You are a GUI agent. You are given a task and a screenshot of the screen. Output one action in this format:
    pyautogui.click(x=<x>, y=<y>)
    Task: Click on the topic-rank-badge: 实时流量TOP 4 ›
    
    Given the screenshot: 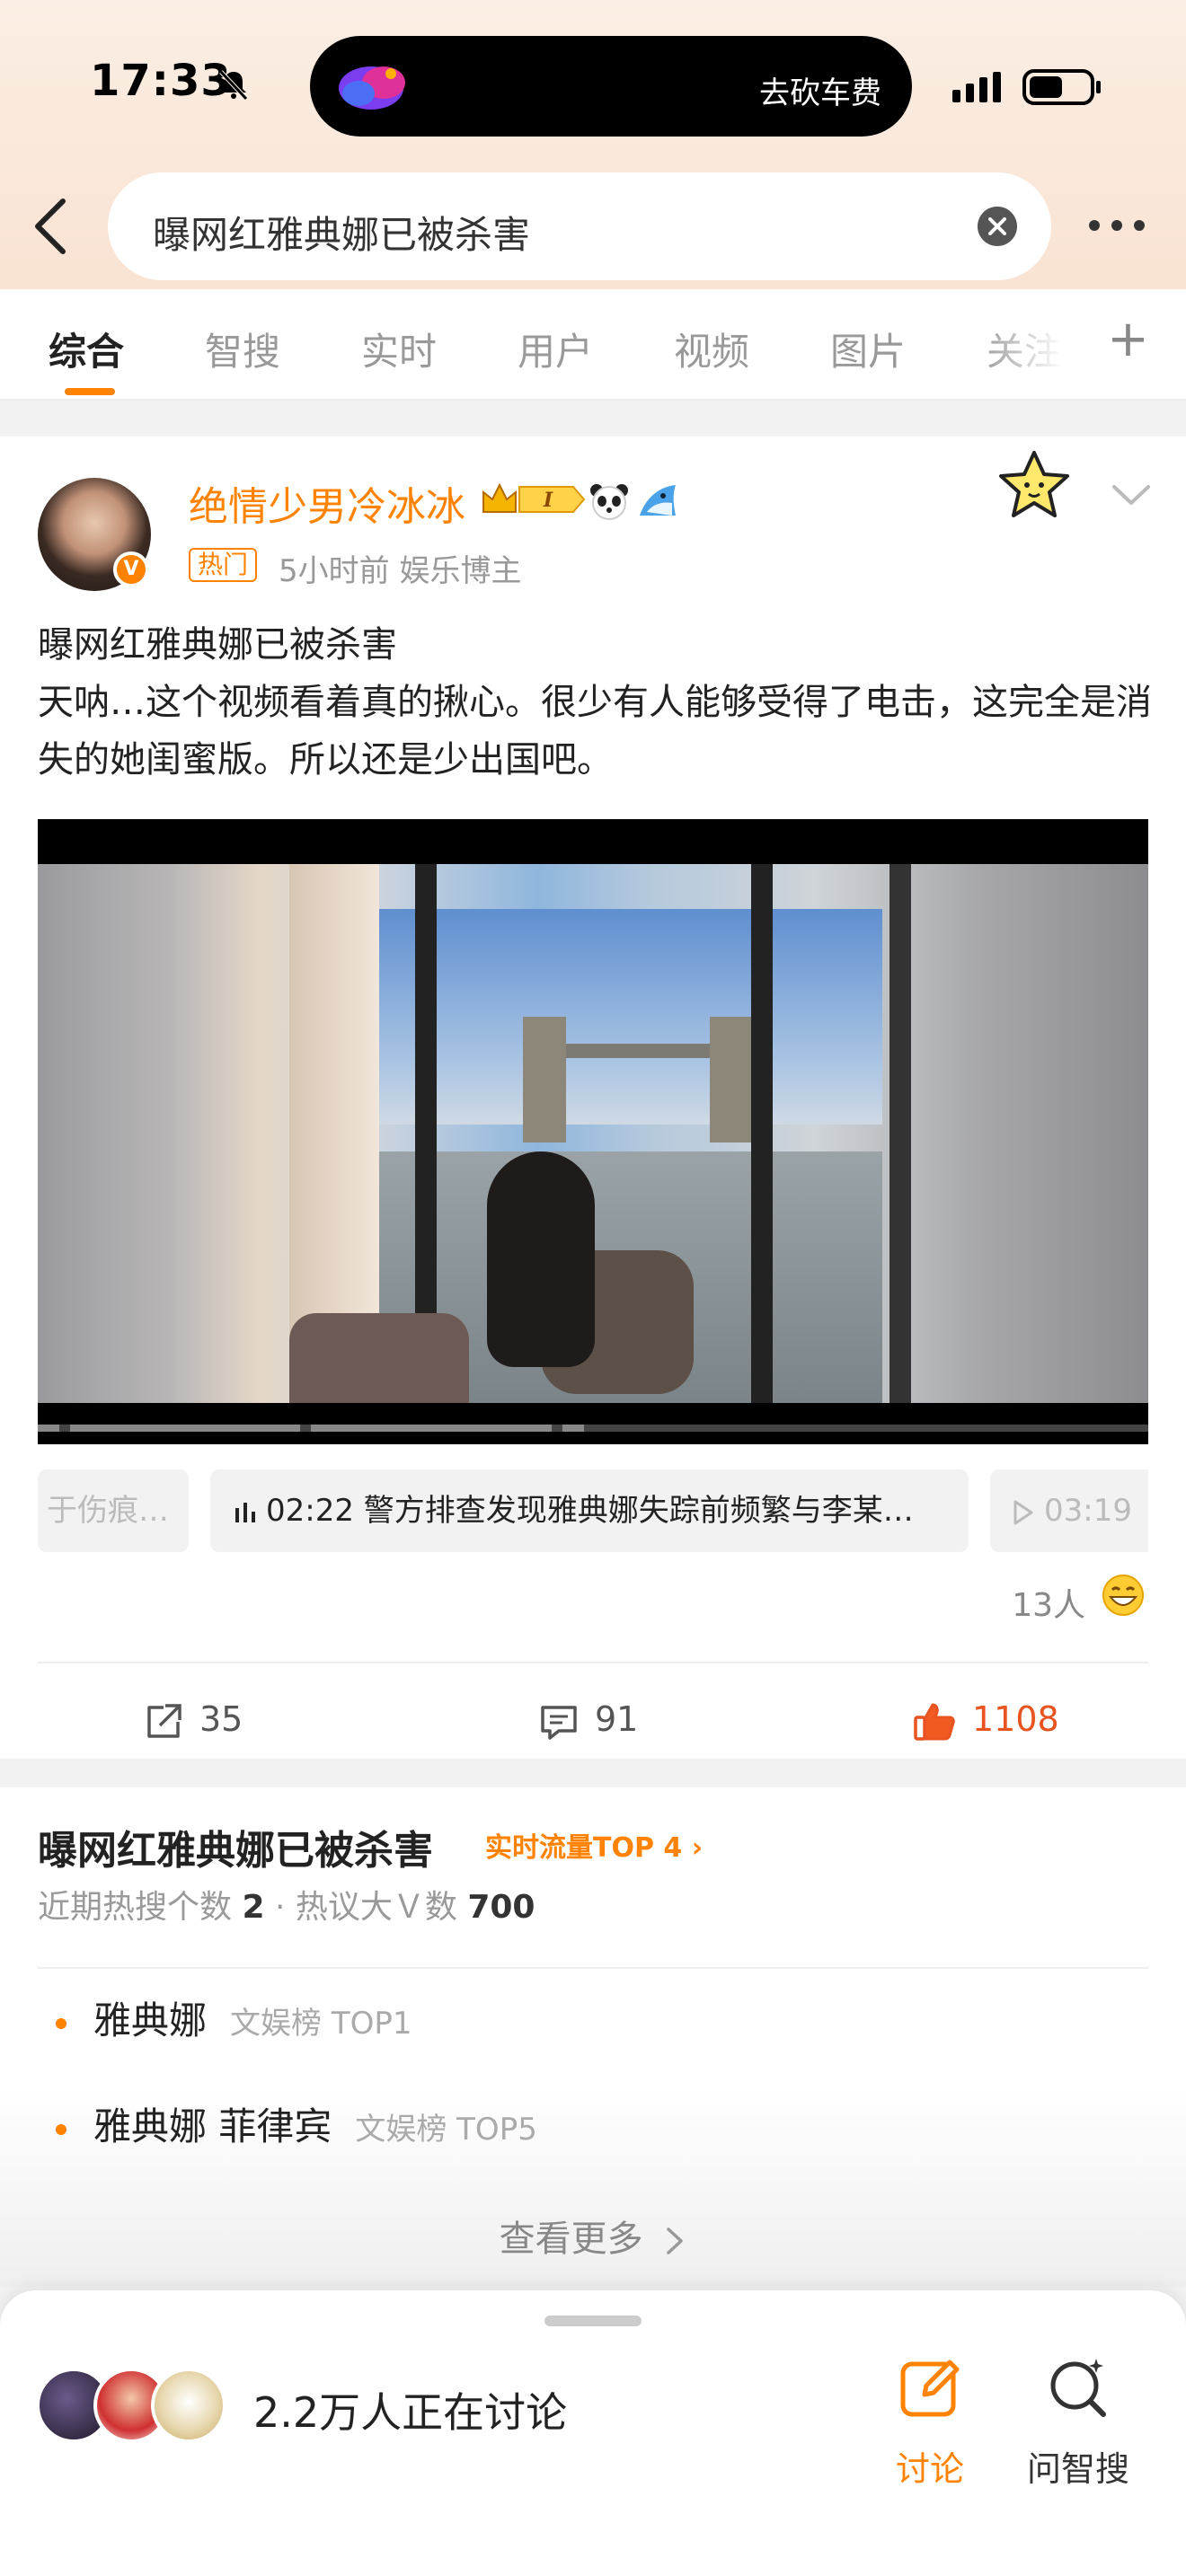 What is the action you would take?
    pyautogui.click(x=594, y=1845)
    